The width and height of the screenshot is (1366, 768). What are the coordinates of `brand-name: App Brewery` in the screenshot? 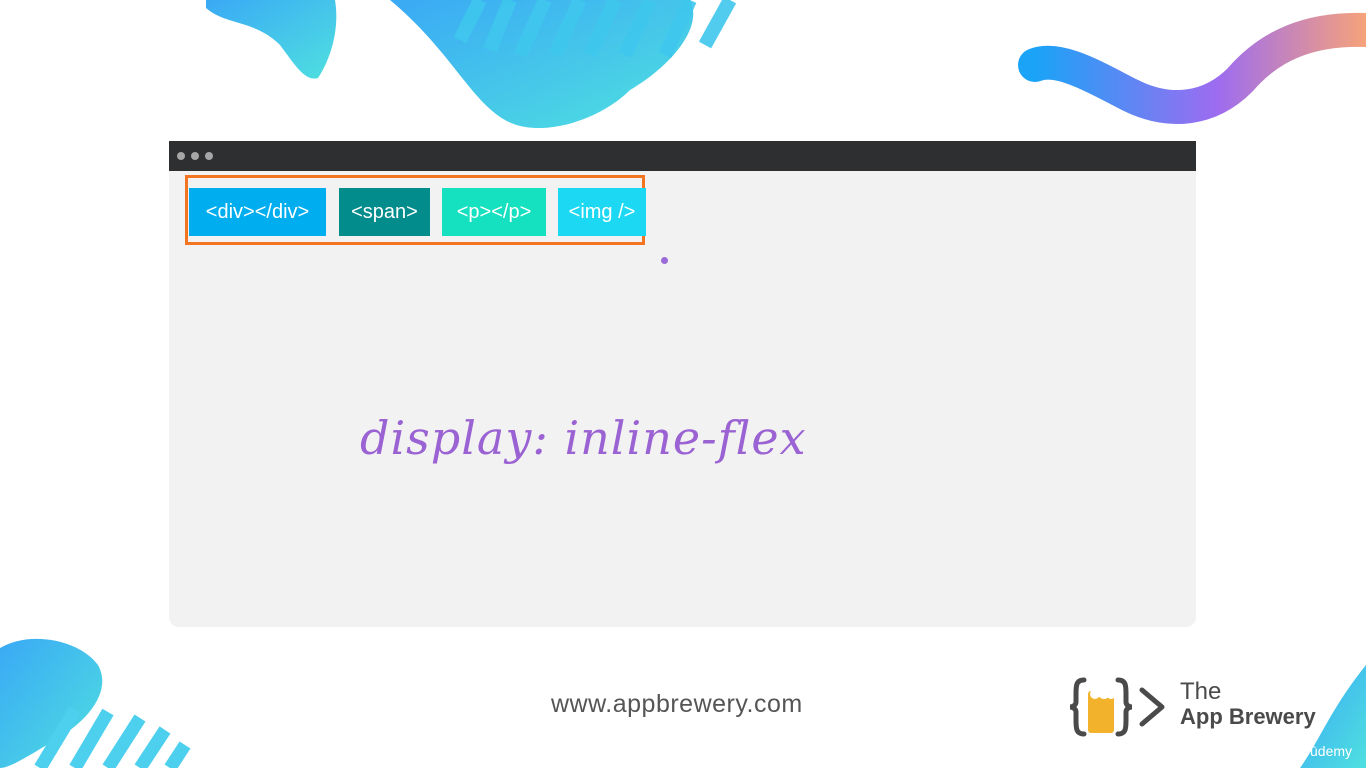 It's located at (1248, 716).